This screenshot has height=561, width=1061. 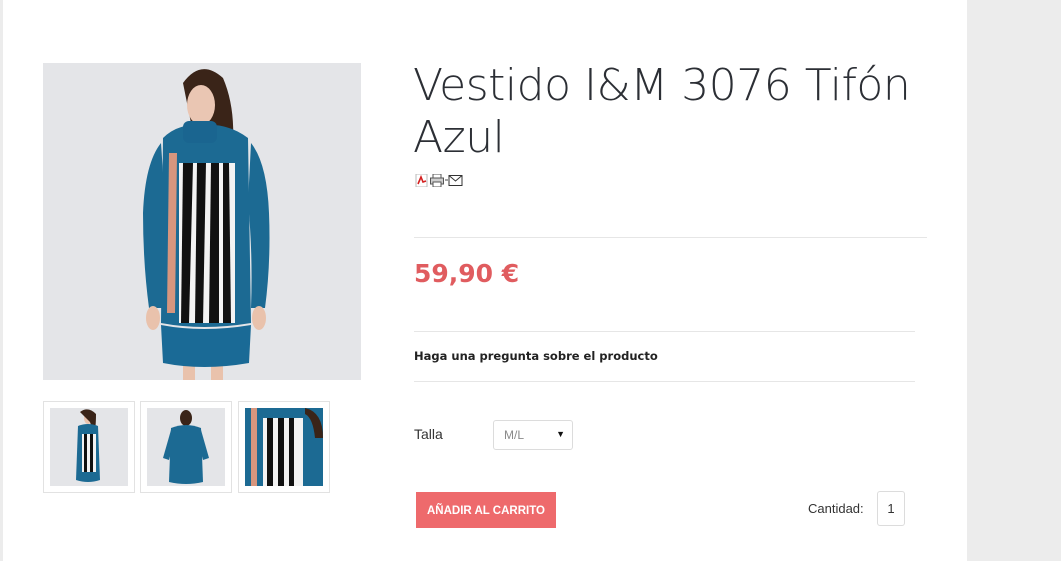 What do you see at coordinates (891, 508) in the screenshot?
I see `quantity-input: 1` at bounding box center [891, 508].